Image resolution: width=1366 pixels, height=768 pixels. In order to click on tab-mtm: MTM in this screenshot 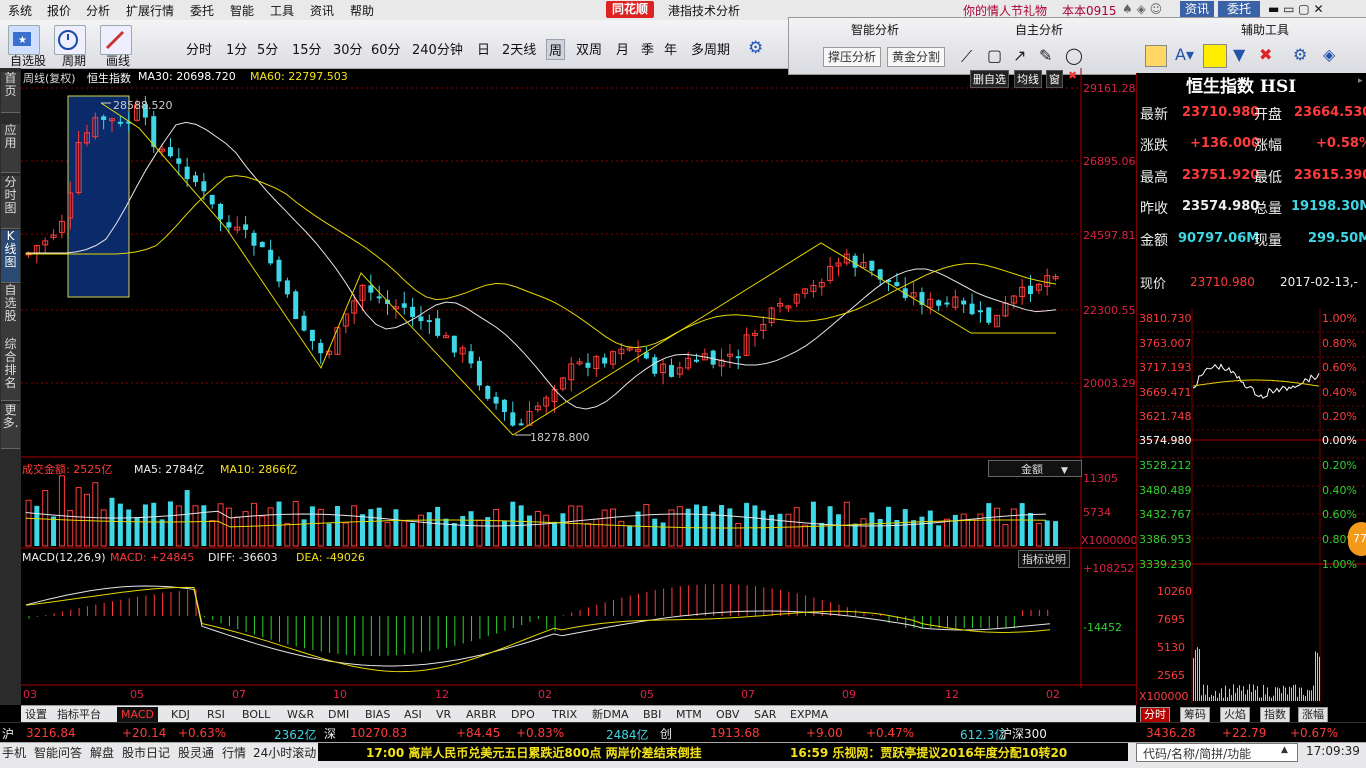, I will do `click(689, 714)`.